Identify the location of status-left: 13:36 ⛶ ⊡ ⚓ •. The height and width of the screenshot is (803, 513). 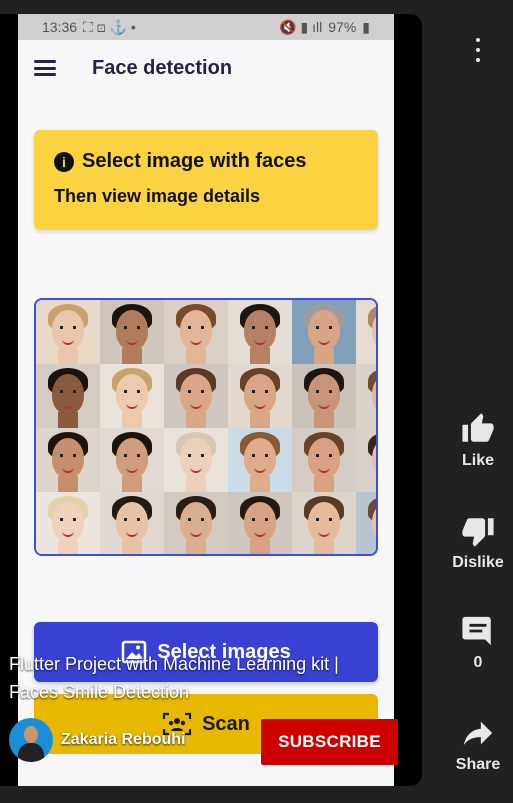
(89, 27).